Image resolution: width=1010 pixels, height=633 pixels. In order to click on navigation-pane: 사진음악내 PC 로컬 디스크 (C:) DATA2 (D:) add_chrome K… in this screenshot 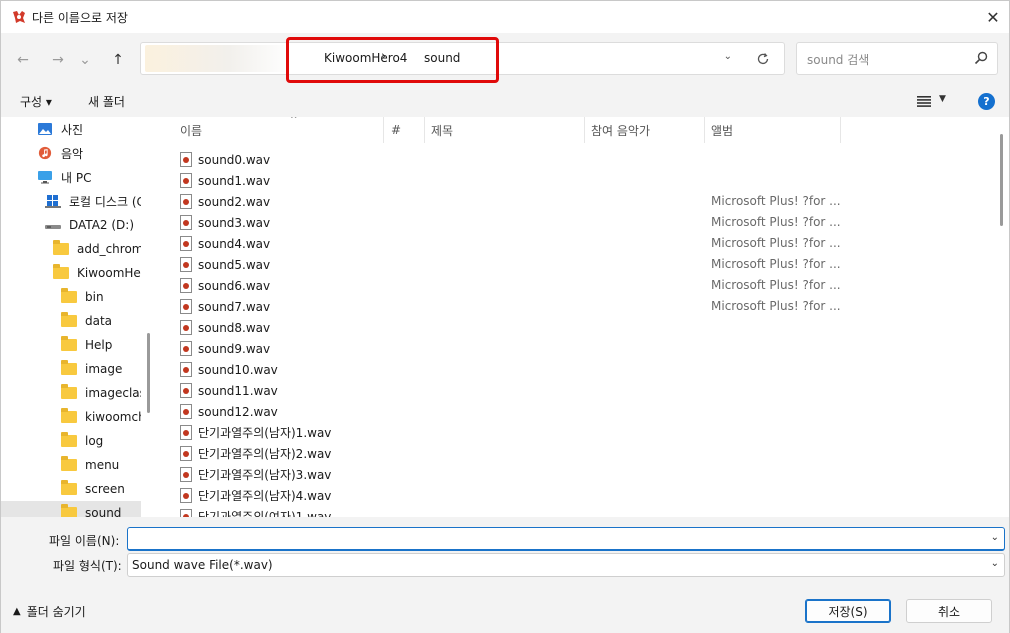, I will do `click(72, 317)`.